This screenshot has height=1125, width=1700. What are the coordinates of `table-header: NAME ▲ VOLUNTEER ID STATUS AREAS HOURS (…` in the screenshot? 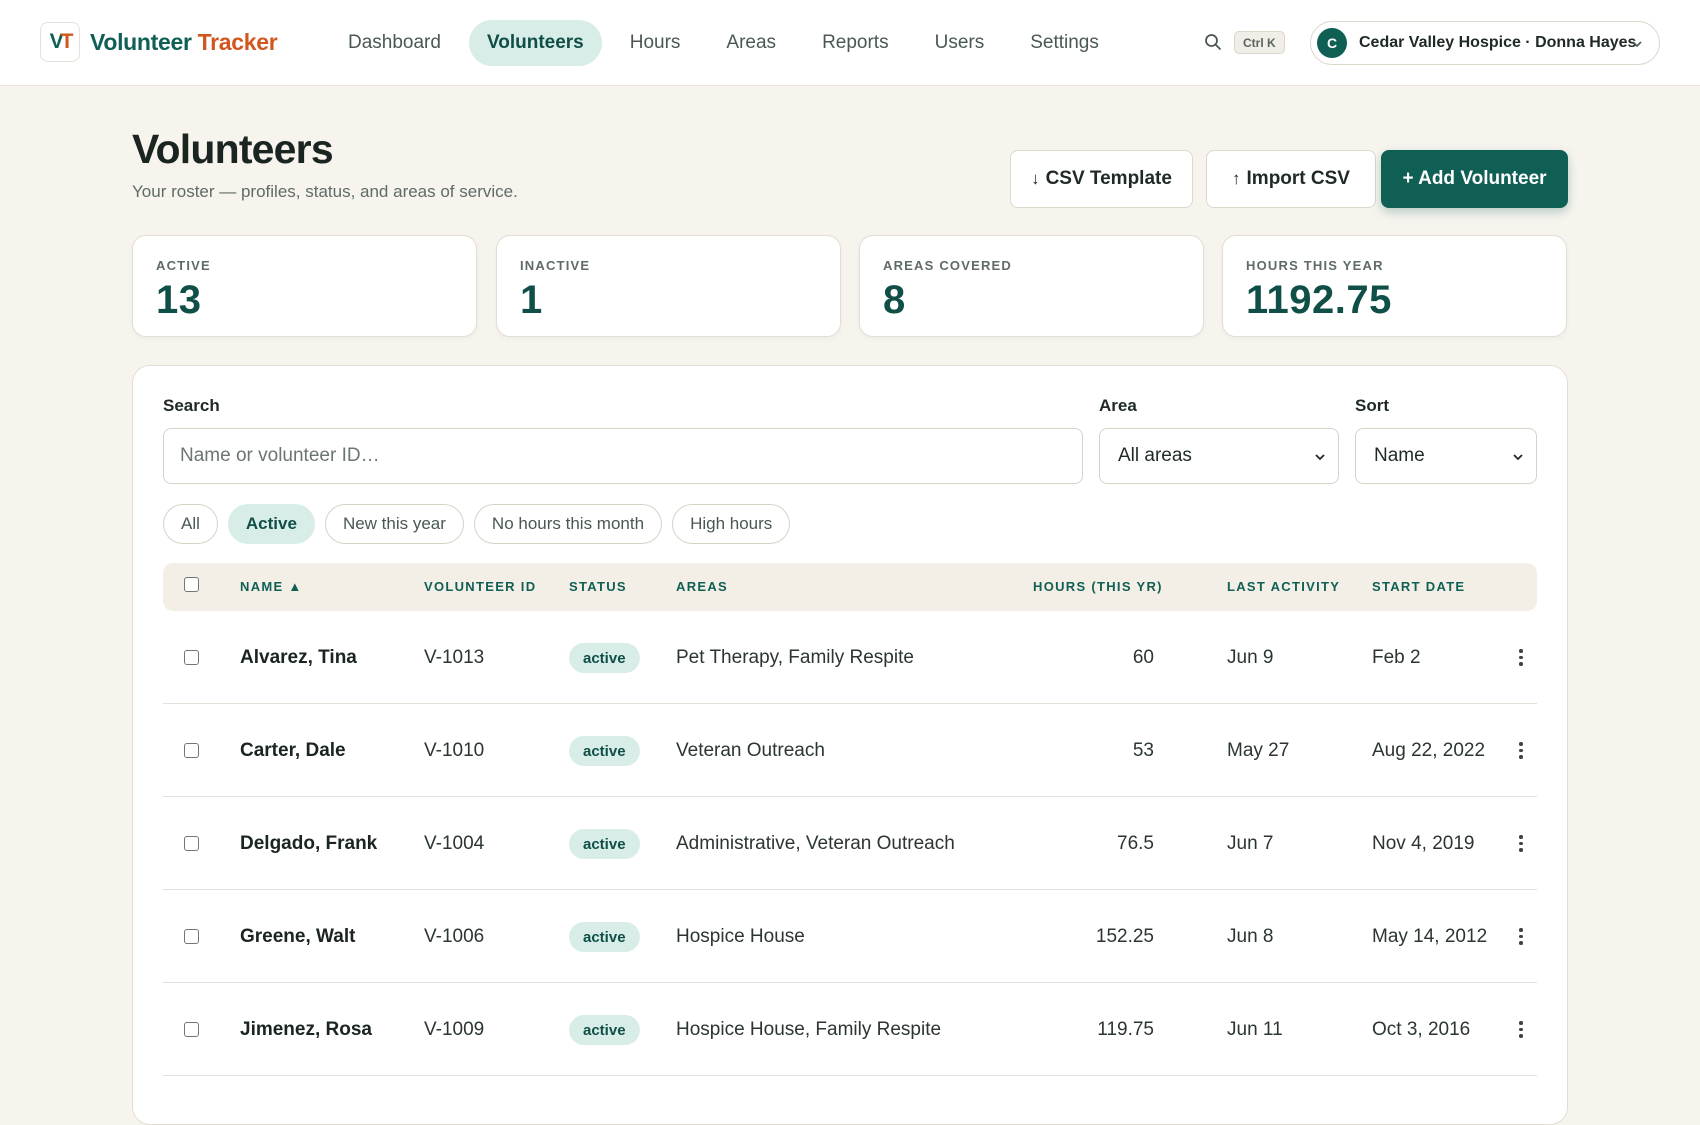 It's located at (850, 587).